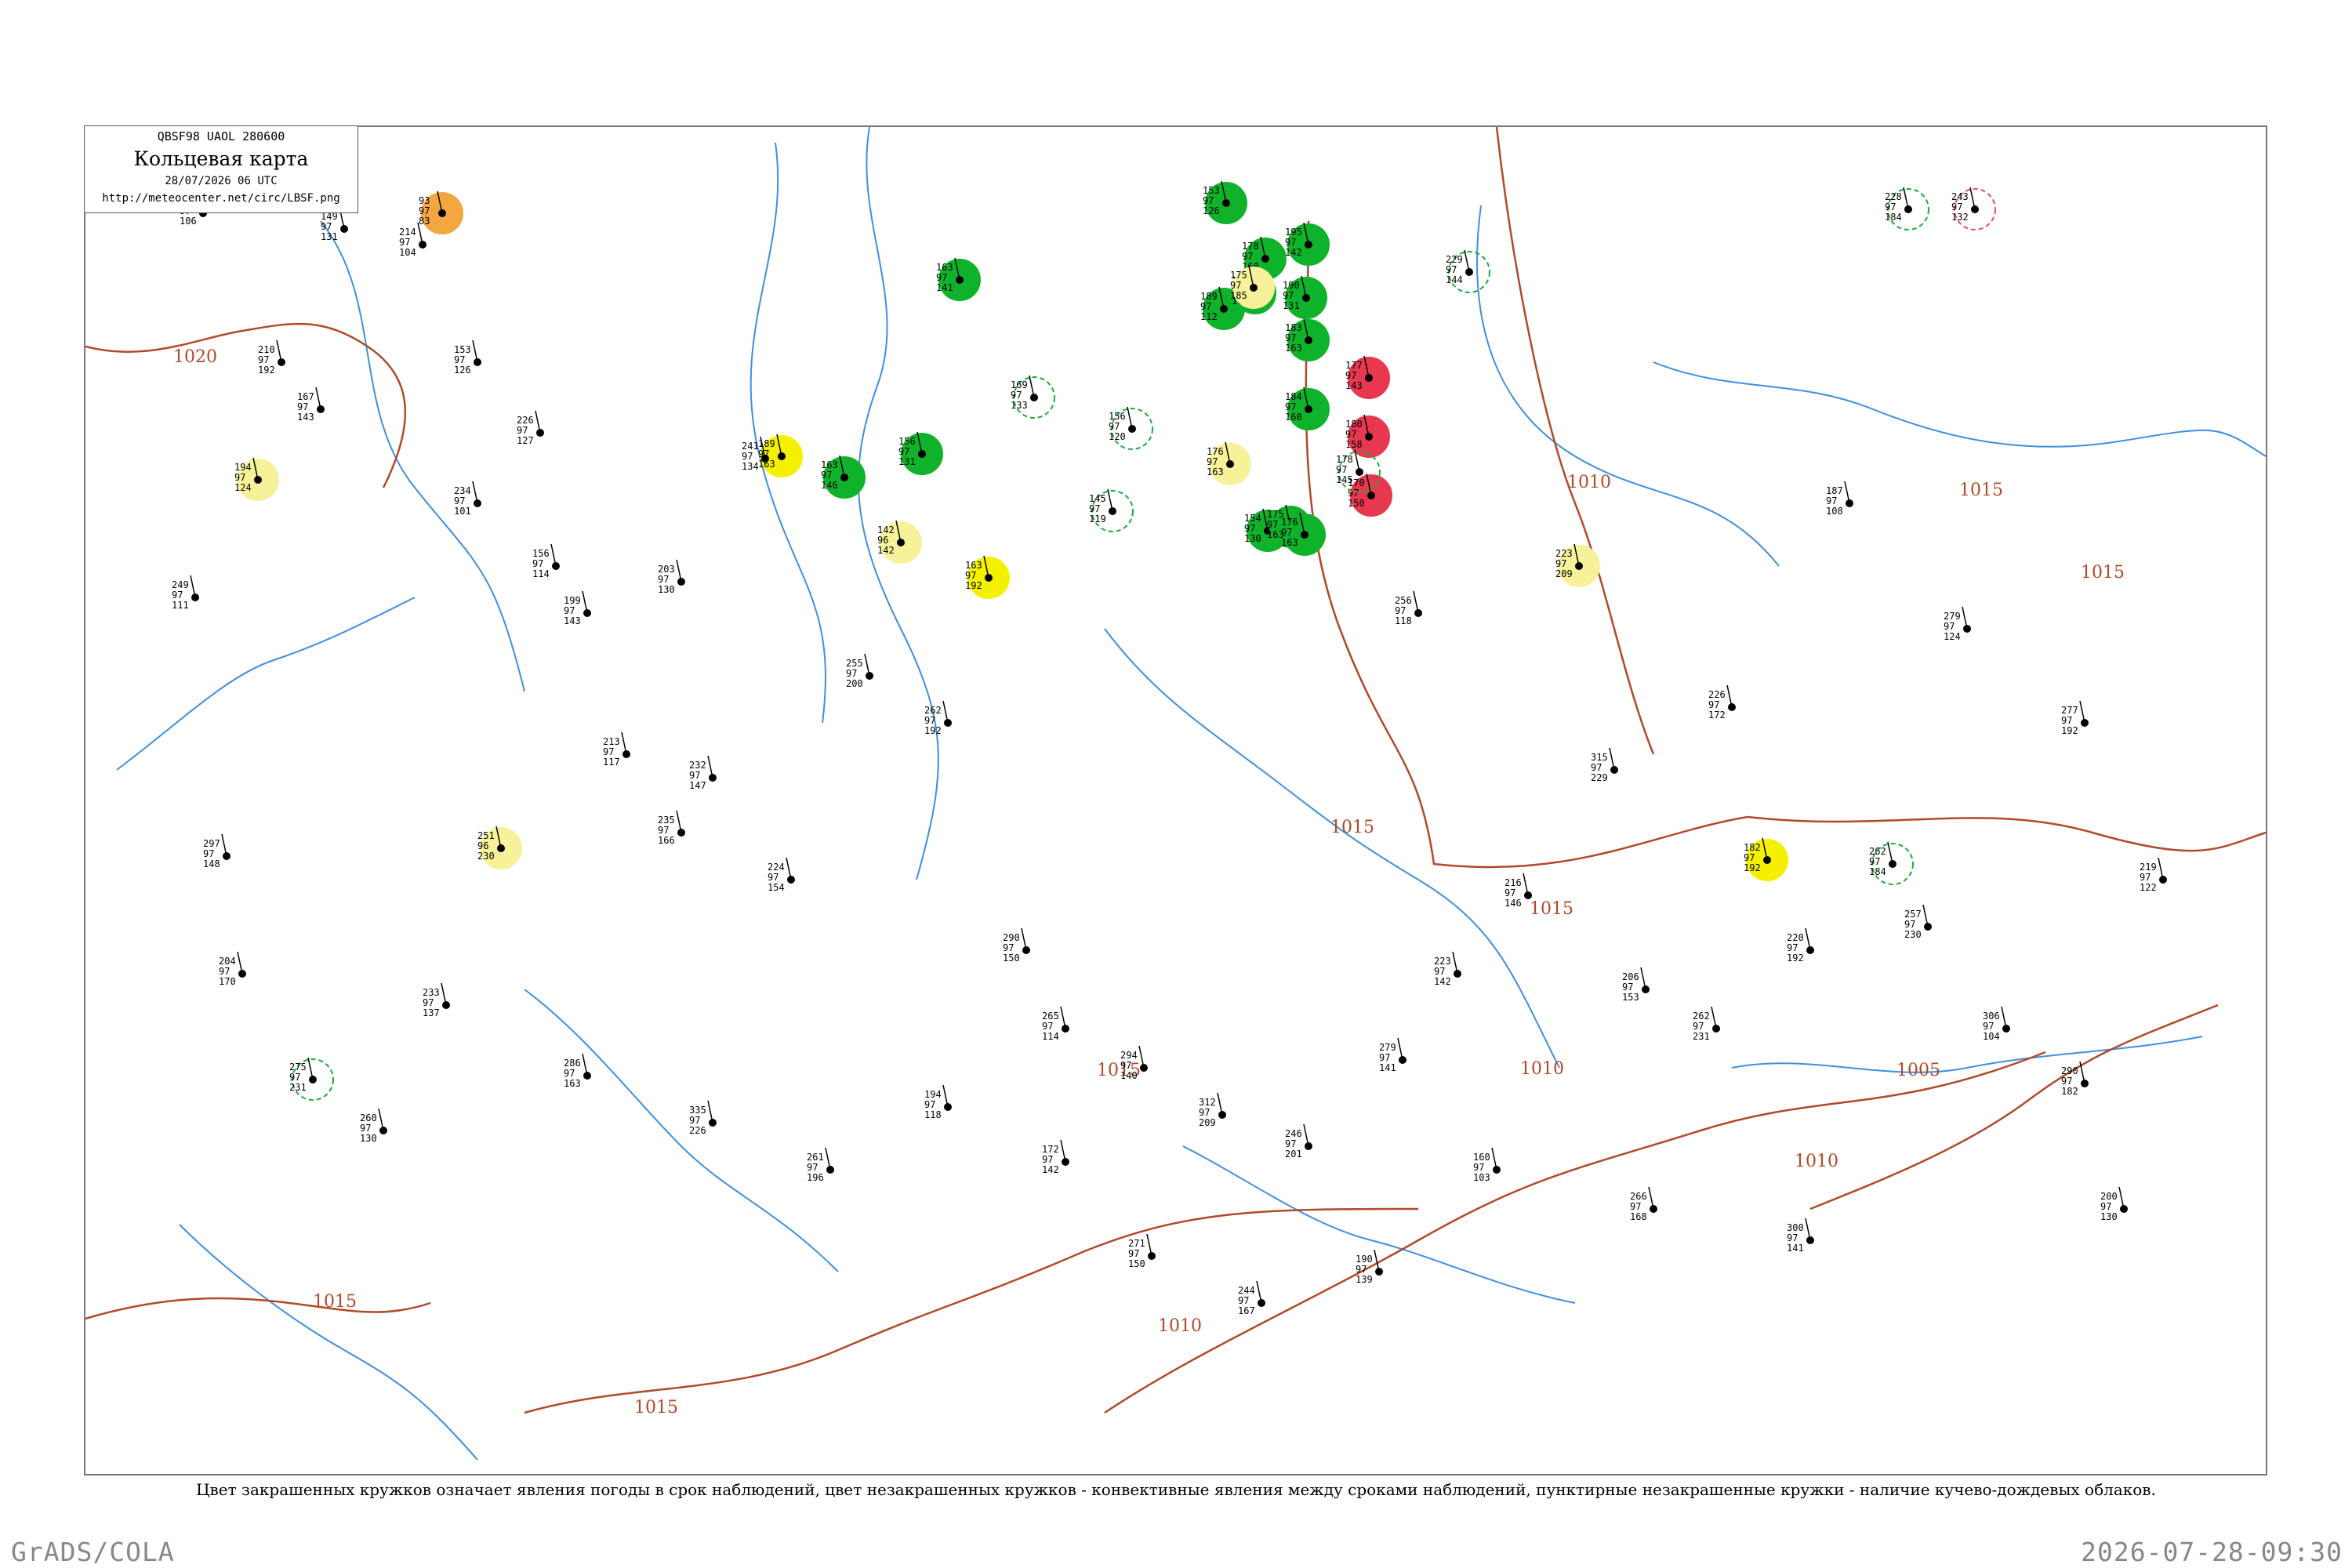  Describe the element at coordinates (1717, 715) in the screenshot. I see `station-value: 172` at that location.